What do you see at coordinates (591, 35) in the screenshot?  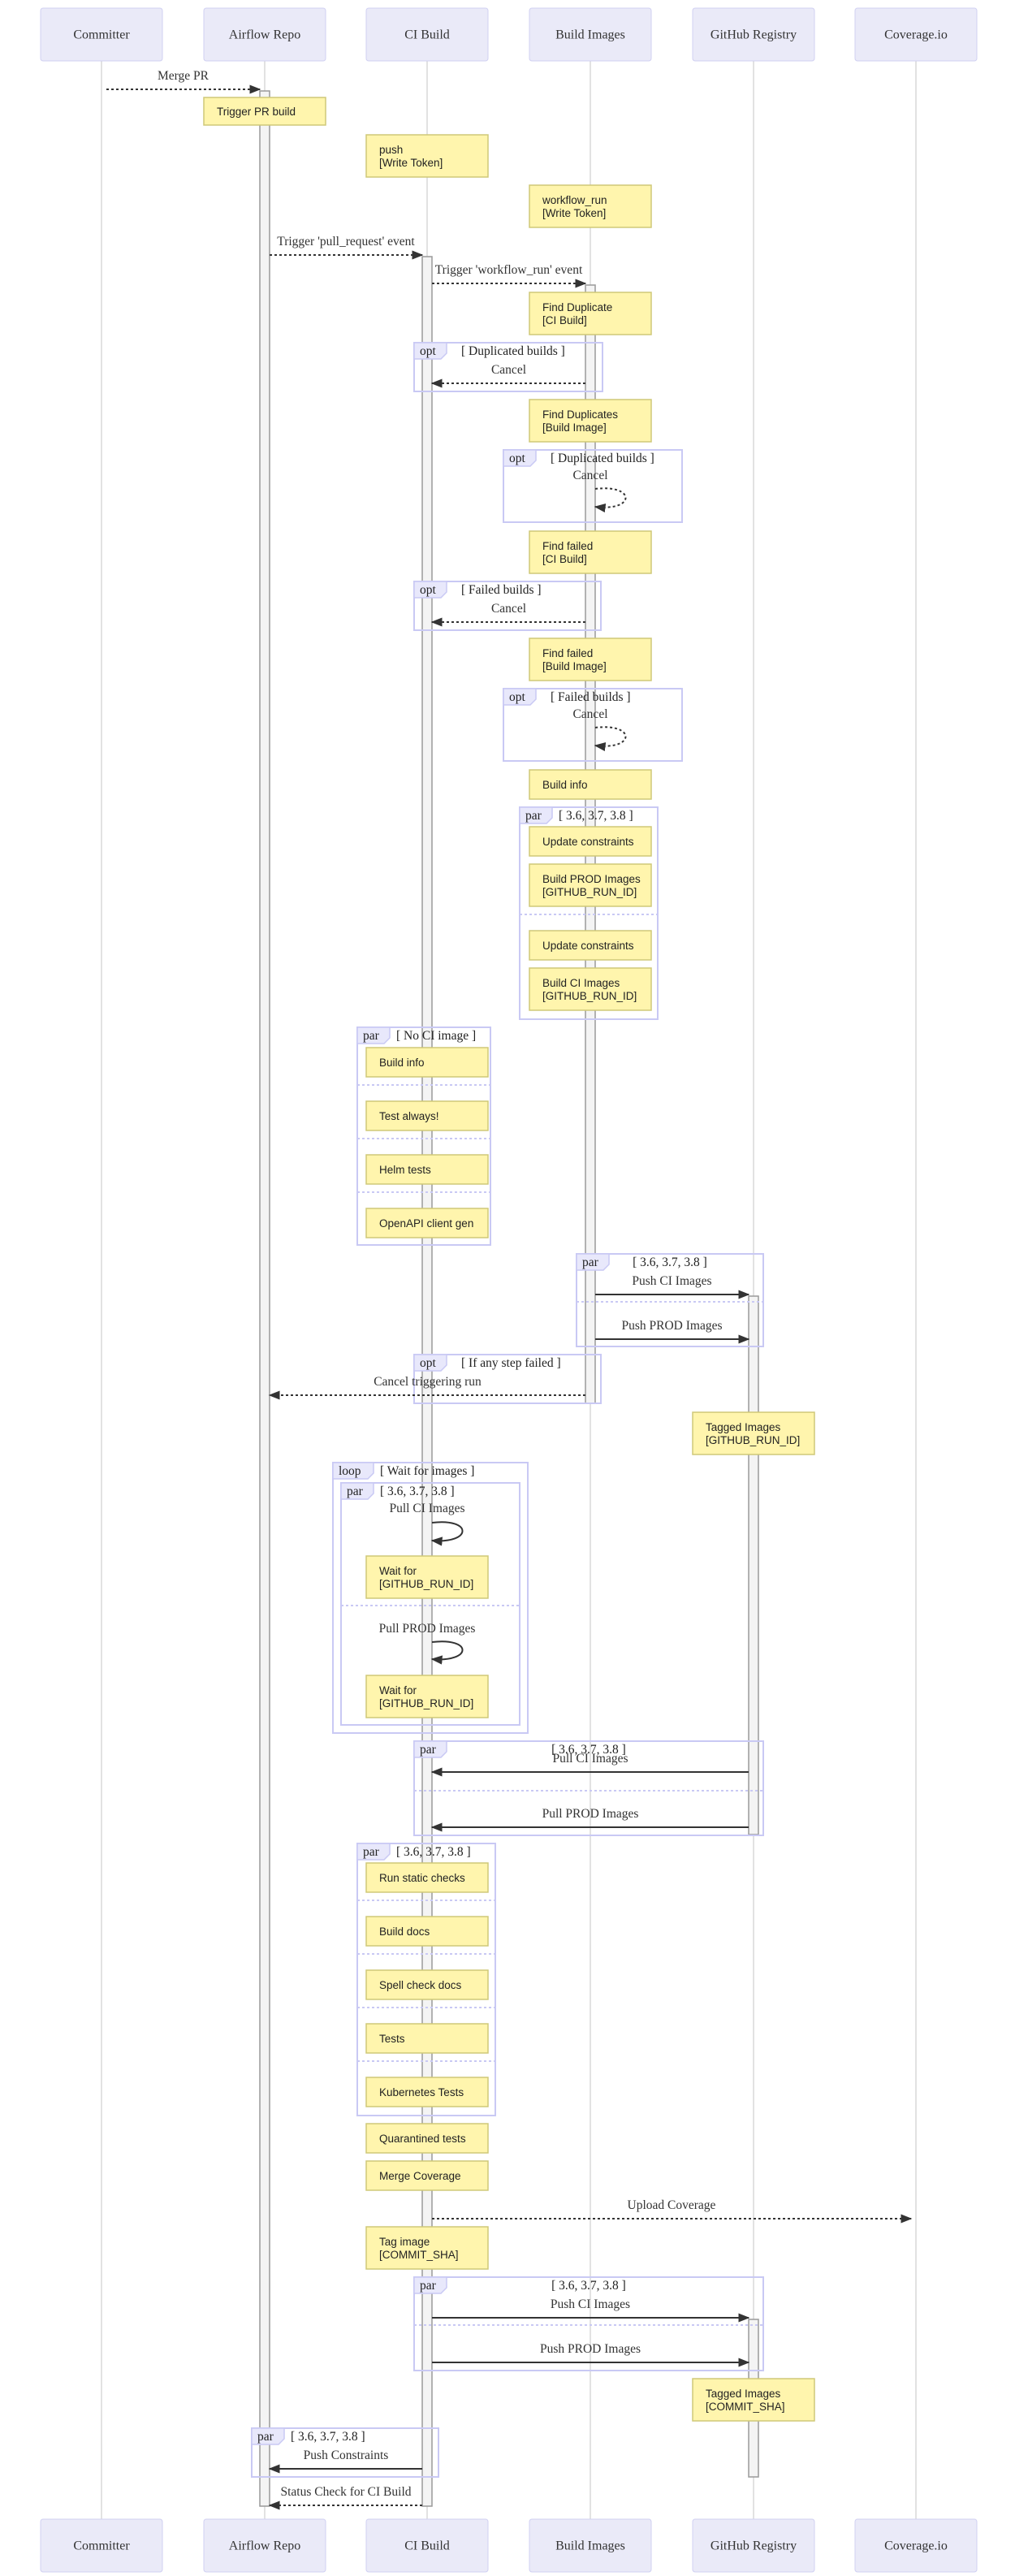 I see `actor-images-top: Build Images` at bounding box center [591, 35].